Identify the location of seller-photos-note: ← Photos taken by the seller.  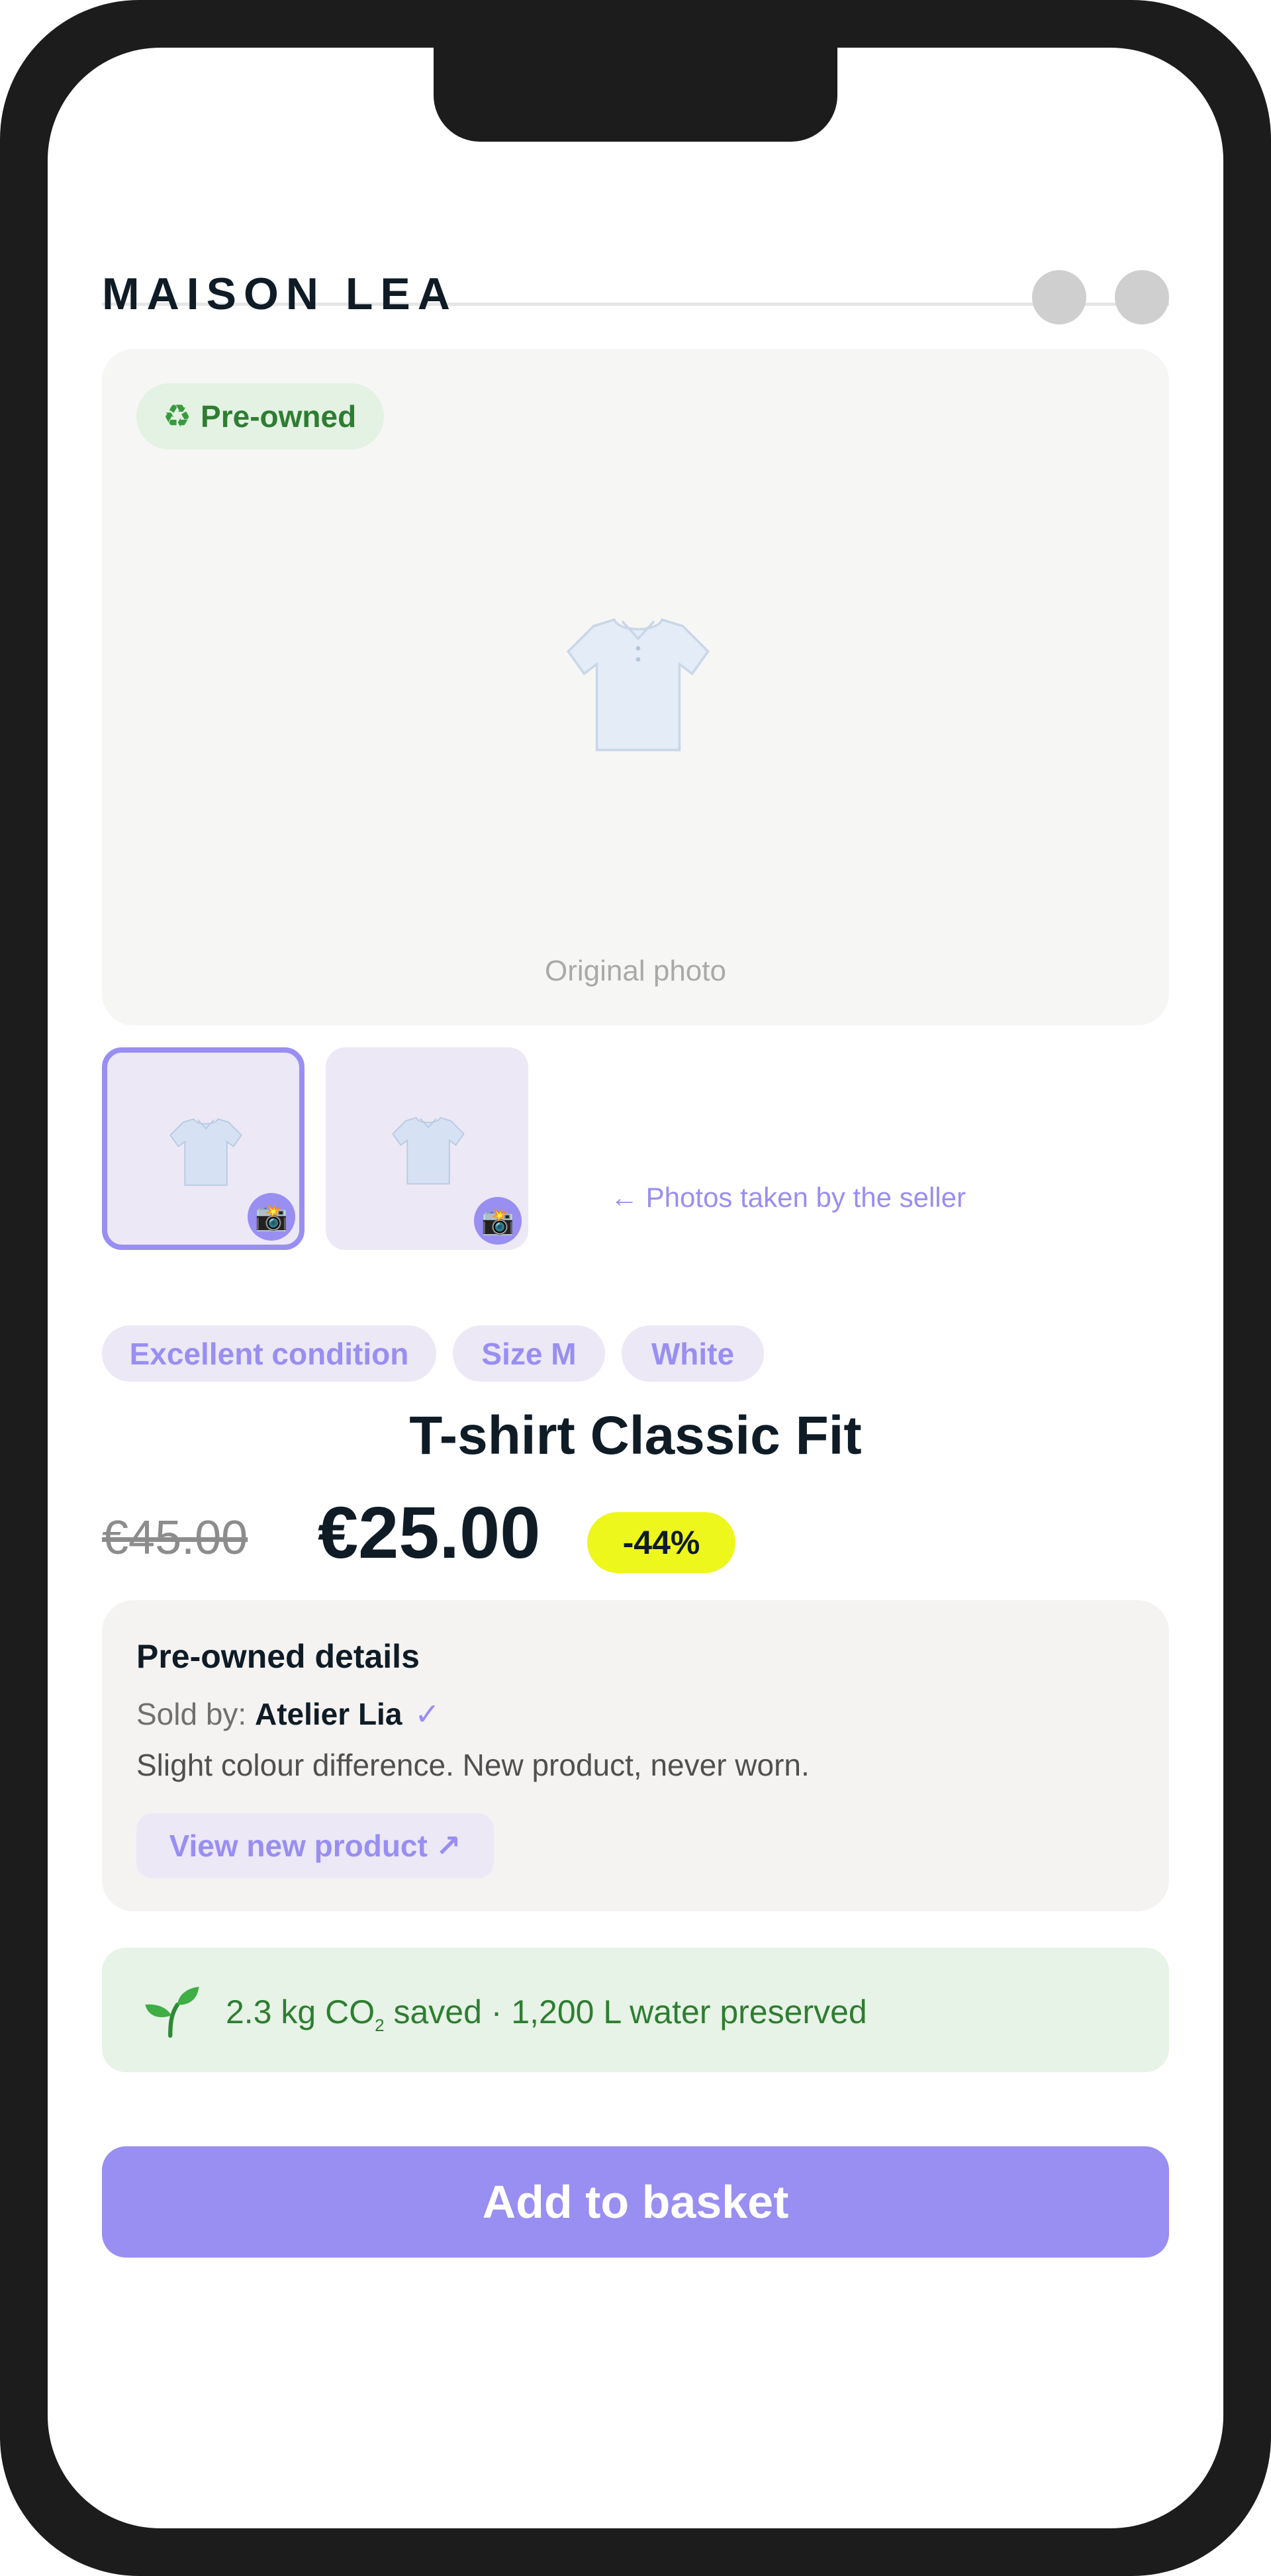
(788, 1197).